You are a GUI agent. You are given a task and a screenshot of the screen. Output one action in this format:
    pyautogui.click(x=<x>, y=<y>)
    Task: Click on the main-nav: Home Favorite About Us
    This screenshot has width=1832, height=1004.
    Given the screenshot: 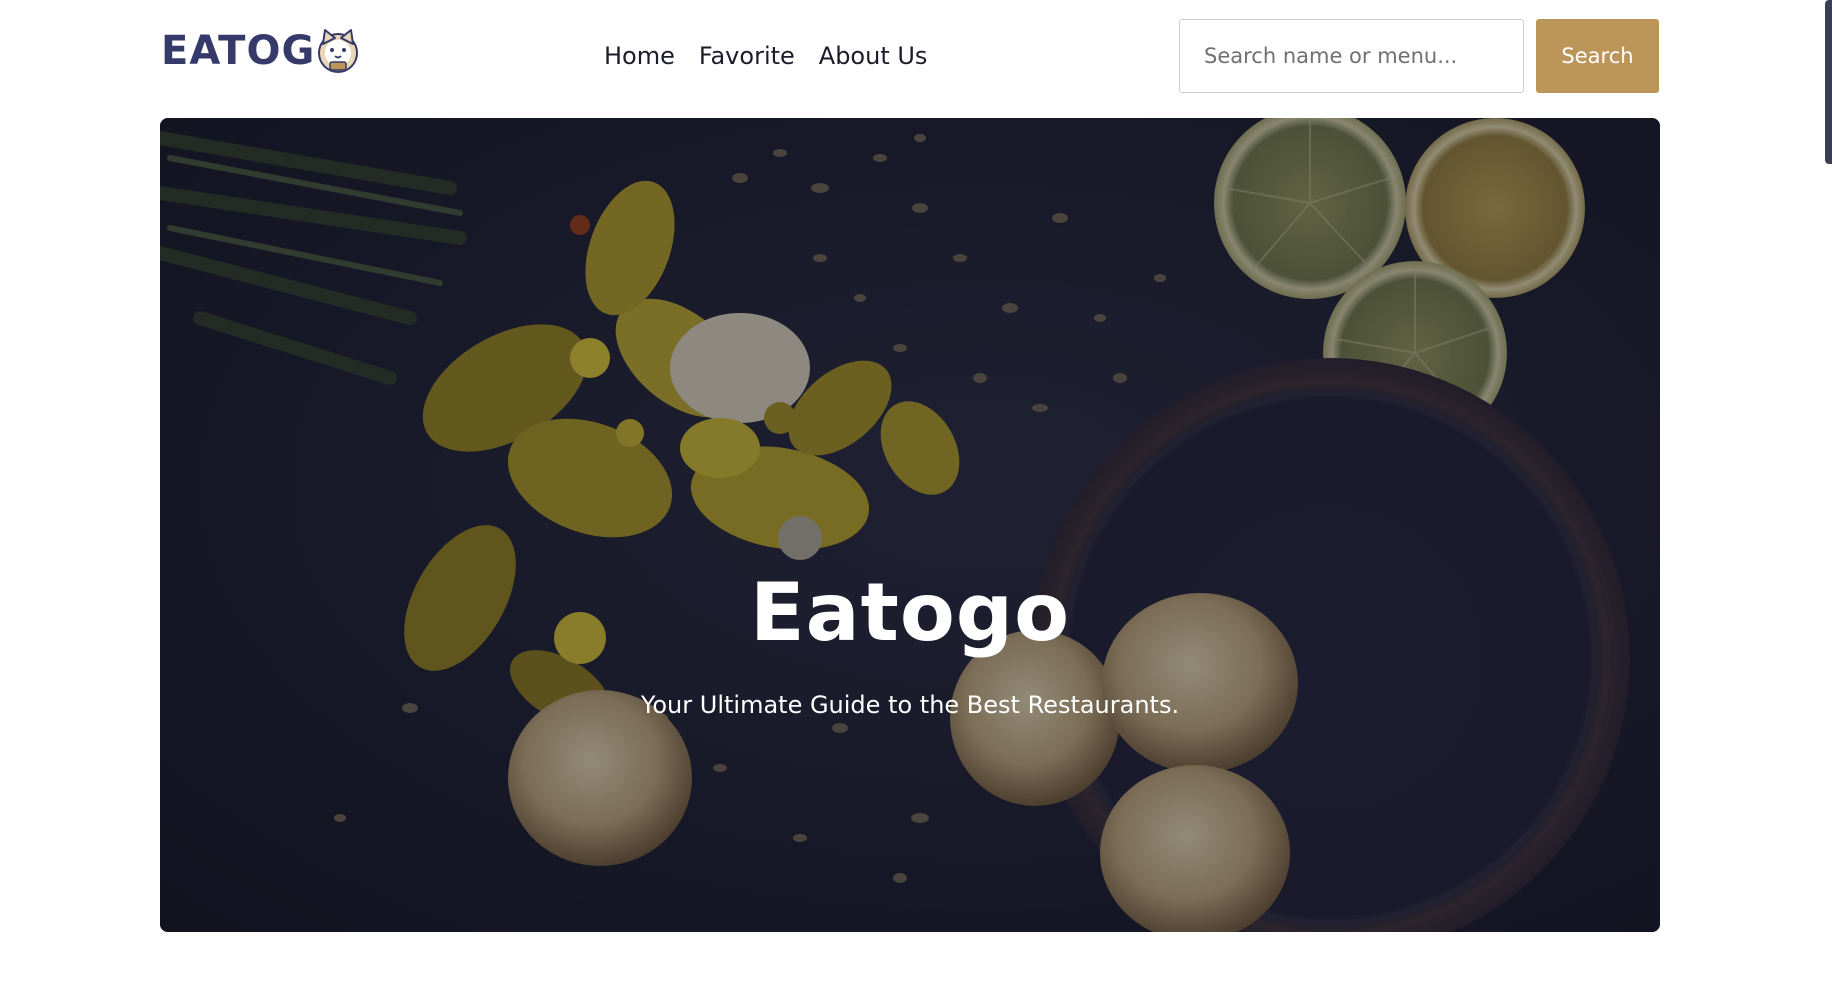 What is the action you would take?
    pyautogui.click(x=765, y=56)
    